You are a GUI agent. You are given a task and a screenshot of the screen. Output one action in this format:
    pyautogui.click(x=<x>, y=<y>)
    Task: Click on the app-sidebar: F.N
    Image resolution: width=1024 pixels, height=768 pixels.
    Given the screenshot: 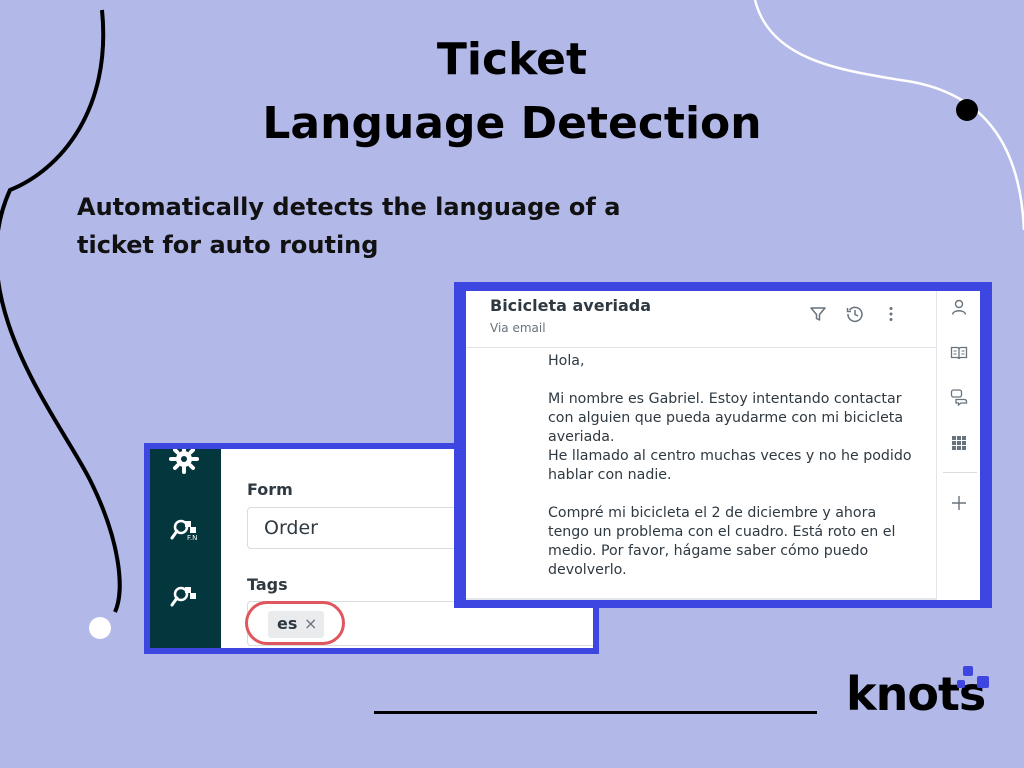 What is the action you would take?
    pyautogui.click(x=185, y=548)
    